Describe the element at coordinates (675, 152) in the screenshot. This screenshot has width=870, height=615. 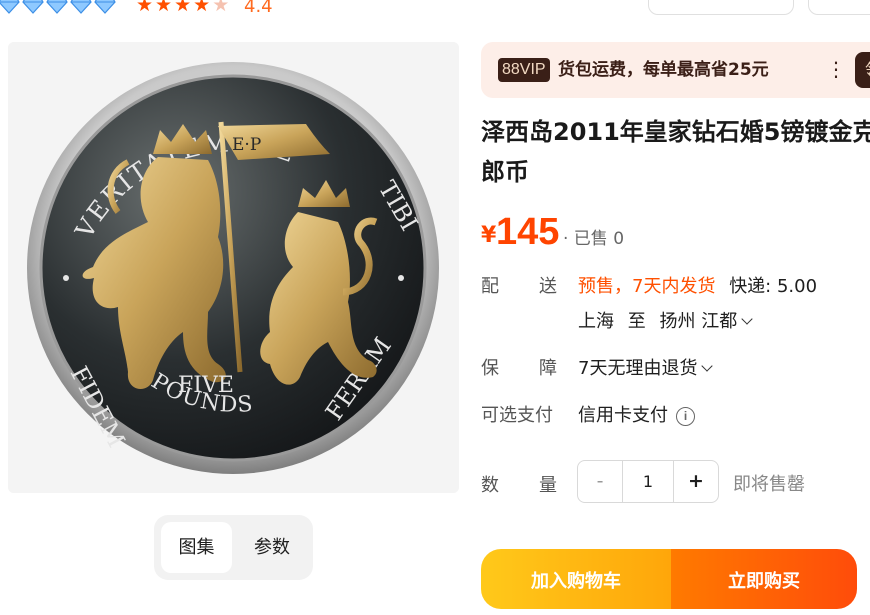
I see `product-title: 泽西岛2011年皇家钻石婚5镑镀金克郎币` at that location.